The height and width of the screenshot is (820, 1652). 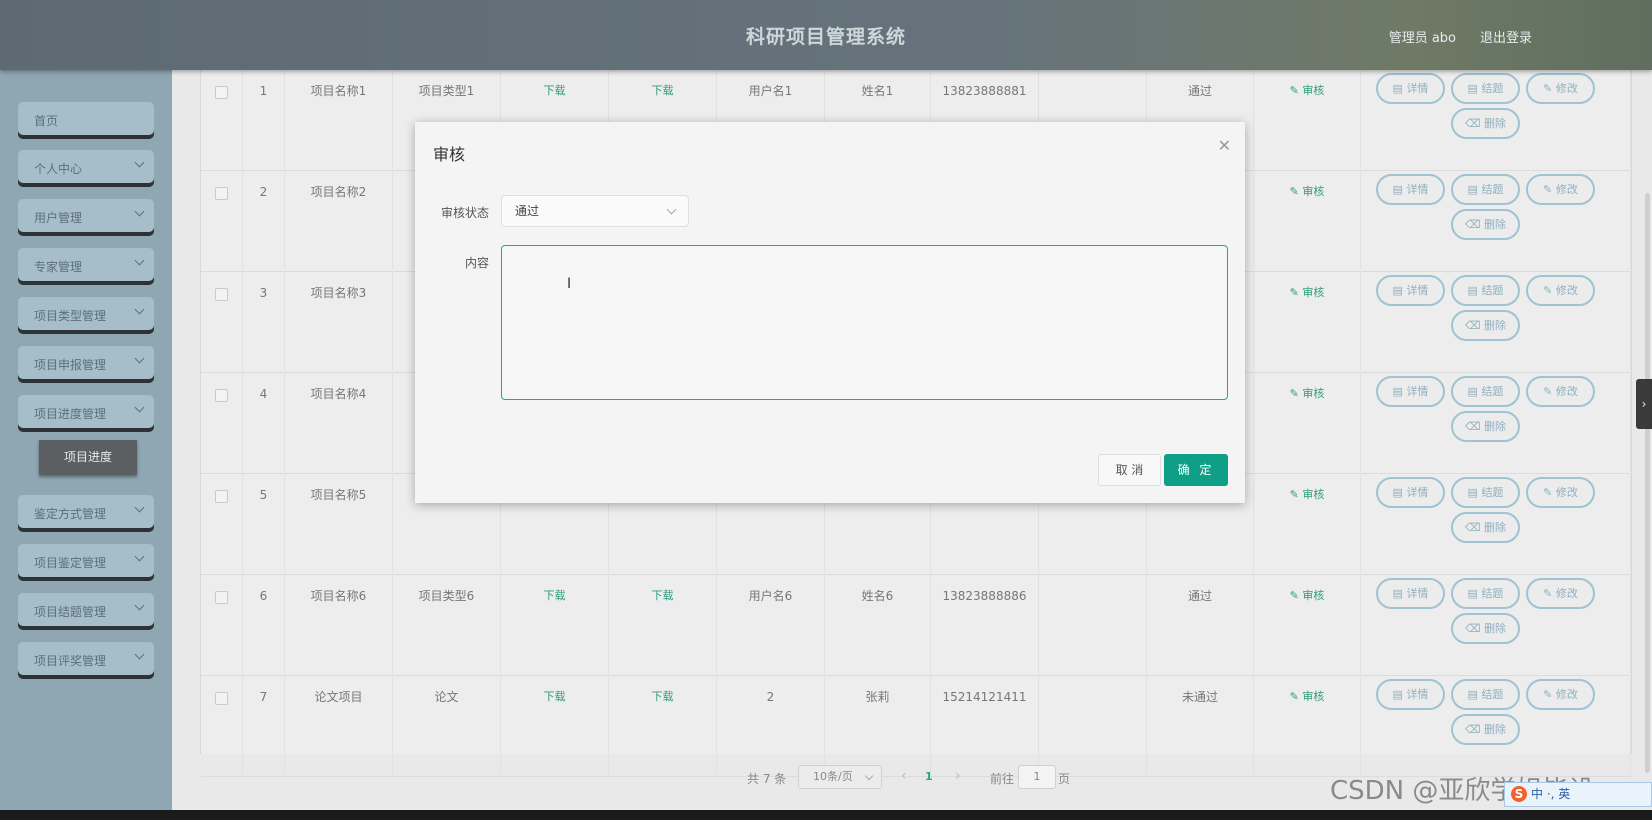 What do you see at coordinates (1129, 470) in the screenshot?
I see `cancel-button: 取 消` at bounding box center [1129, 470].